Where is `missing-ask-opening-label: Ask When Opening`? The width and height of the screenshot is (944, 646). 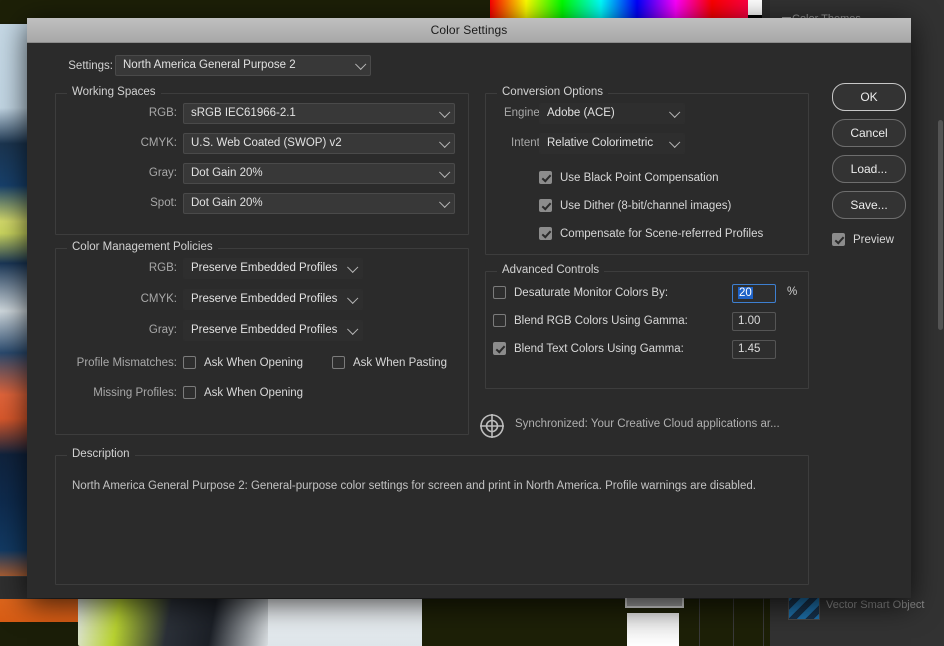
missing-ask-opening-label: Ask When Opening is located at coordinates (254, 392).